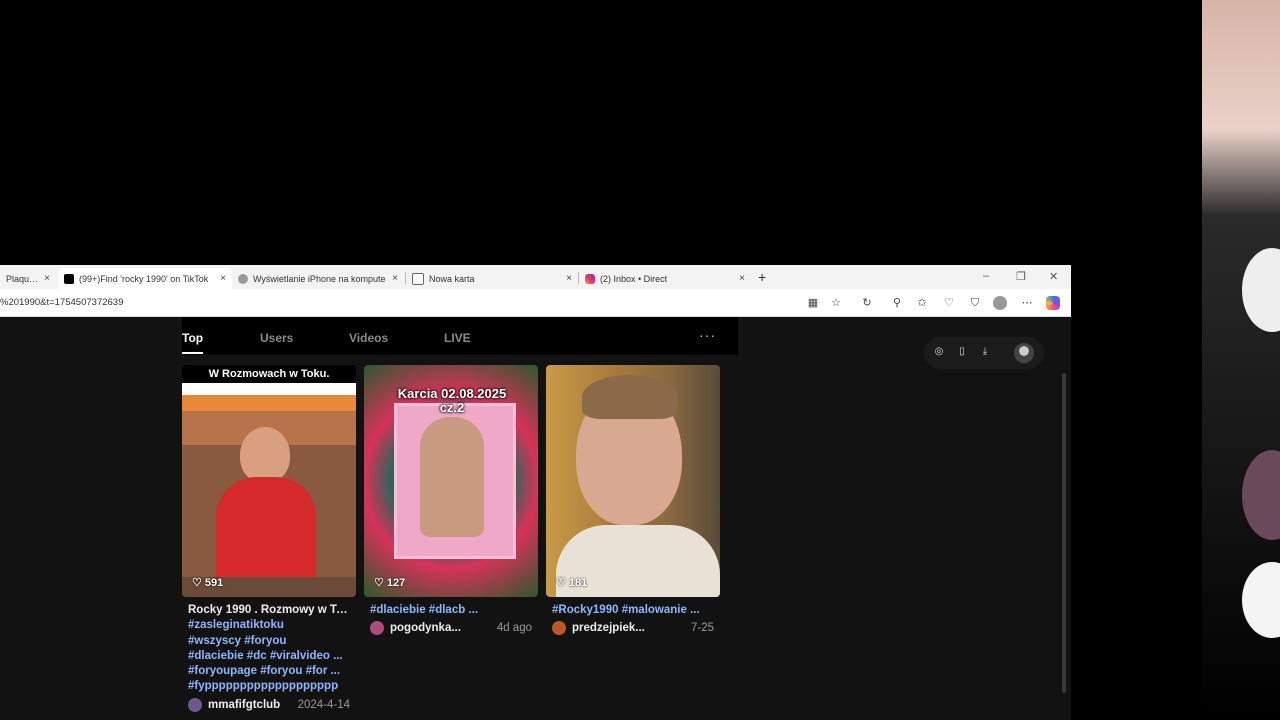 The height and width of the screenshot is (720, 1280). I want to click on like-count: ♡ 591, so click(208, 583).